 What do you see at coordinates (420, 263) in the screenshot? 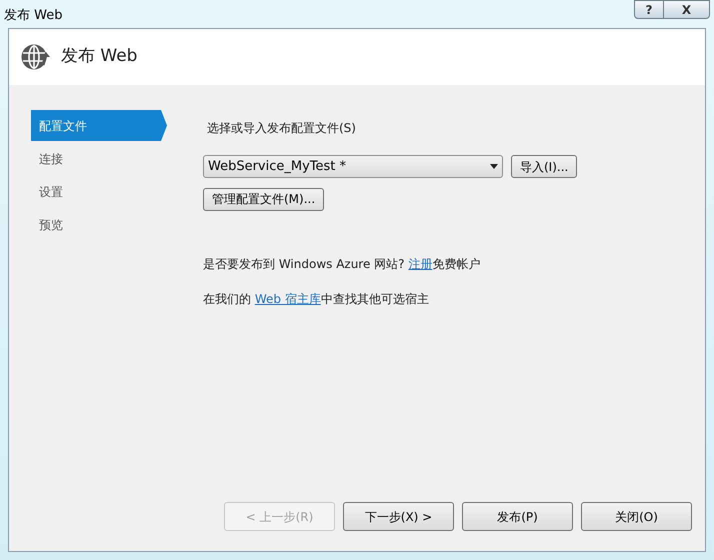
I see `link: 注册` at bounding box center [420, 263].